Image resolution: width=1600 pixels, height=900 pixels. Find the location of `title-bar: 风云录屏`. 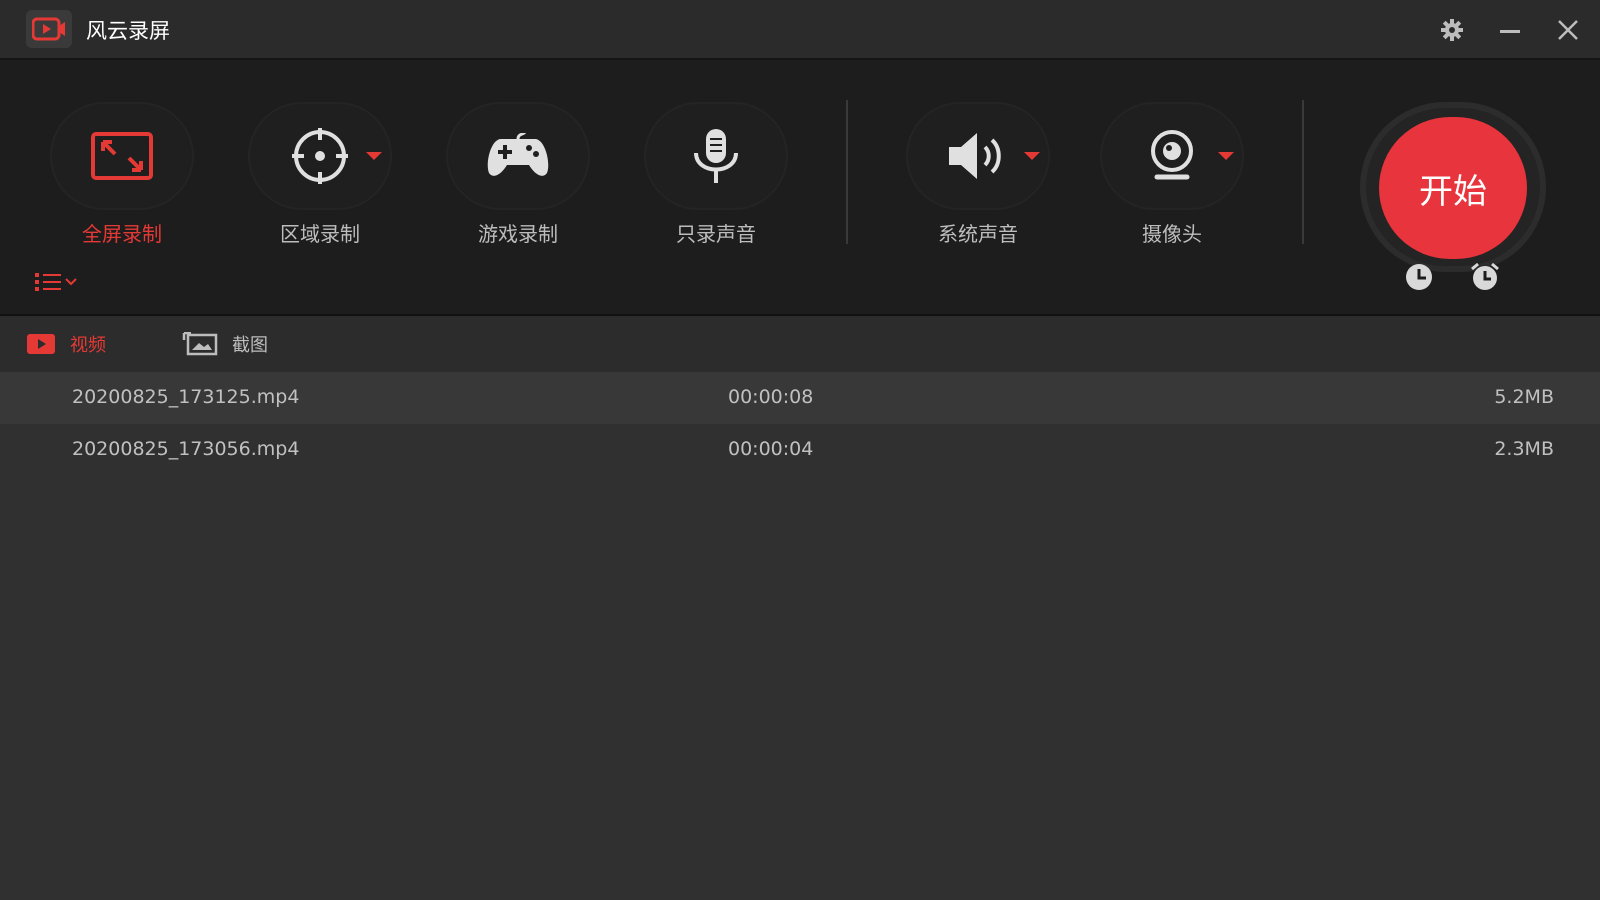

title-bar: 风云录屏 is located at coordinates (800, 30).